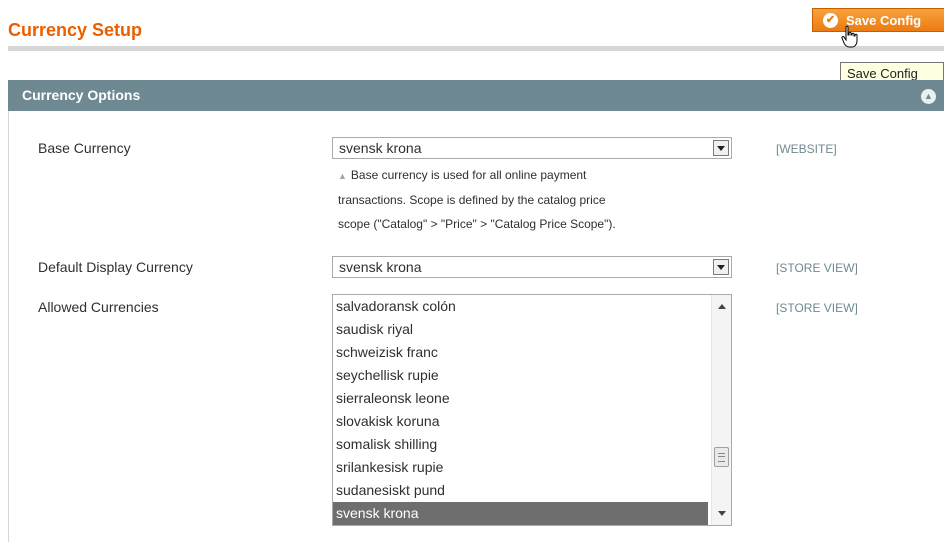 The width and height of the screenshot is (944, 542). I want to click on base-currency-scope: [WEBSITE], so click(806, 149).